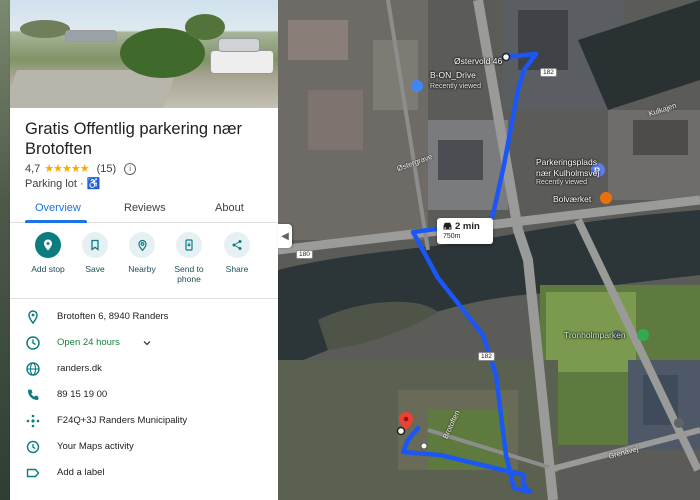 The image size is (700, 500). I want to click on hours-text: Open 24 hours, so click(88, 342).